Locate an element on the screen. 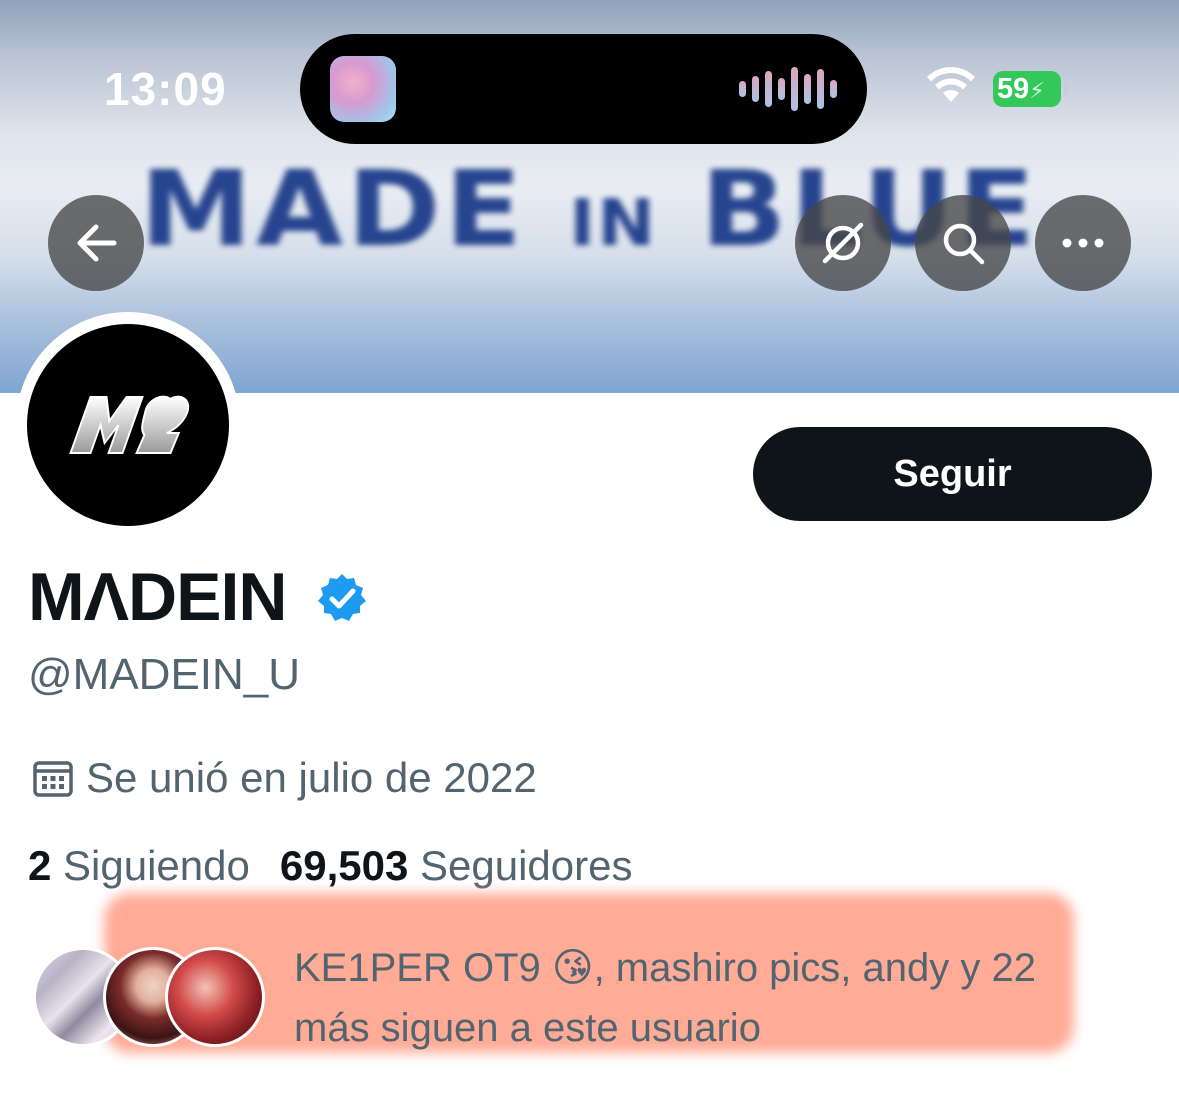 Image resolution: width=1179 pixels, height=1106 pixels. follow-stats: 2 Siguiendo 69,503 Seguidores is located at coordinates (330, 866).